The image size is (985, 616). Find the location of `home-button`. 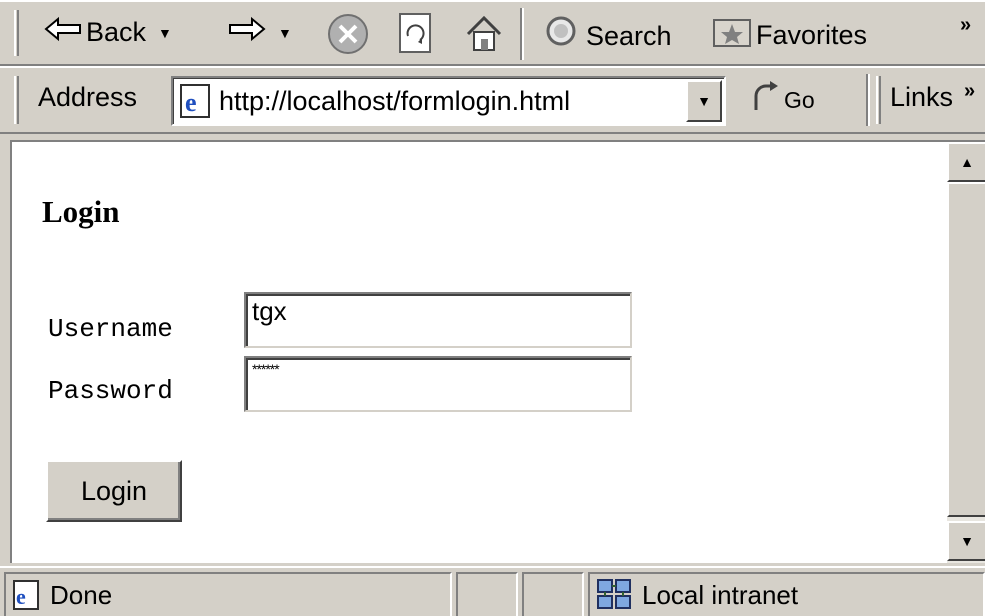

home-button is located at coordinates (484, 37).